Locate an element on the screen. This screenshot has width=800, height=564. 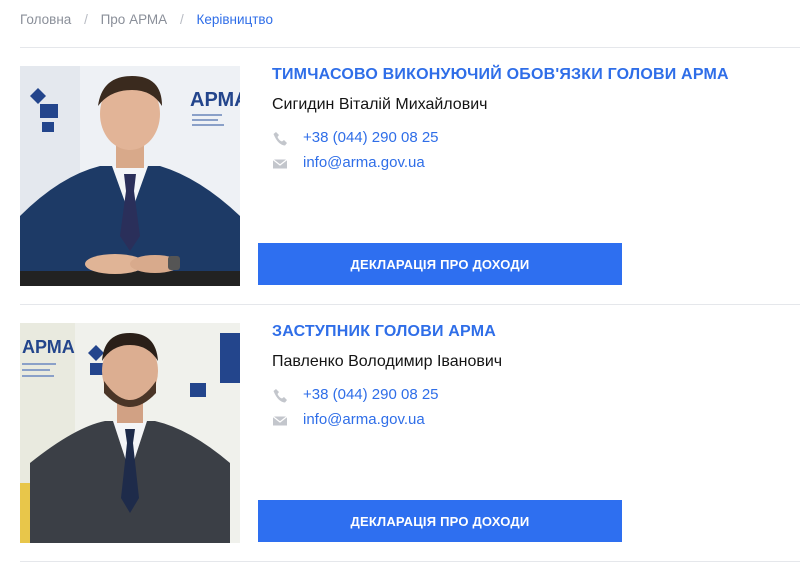
leader-name: Павленко Володимир Іванович is located at coordinates (387, 361).